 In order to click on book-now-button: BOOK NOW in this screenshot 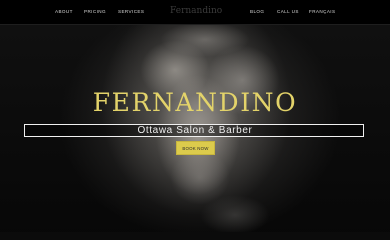, I will do `click(195, 148)`.